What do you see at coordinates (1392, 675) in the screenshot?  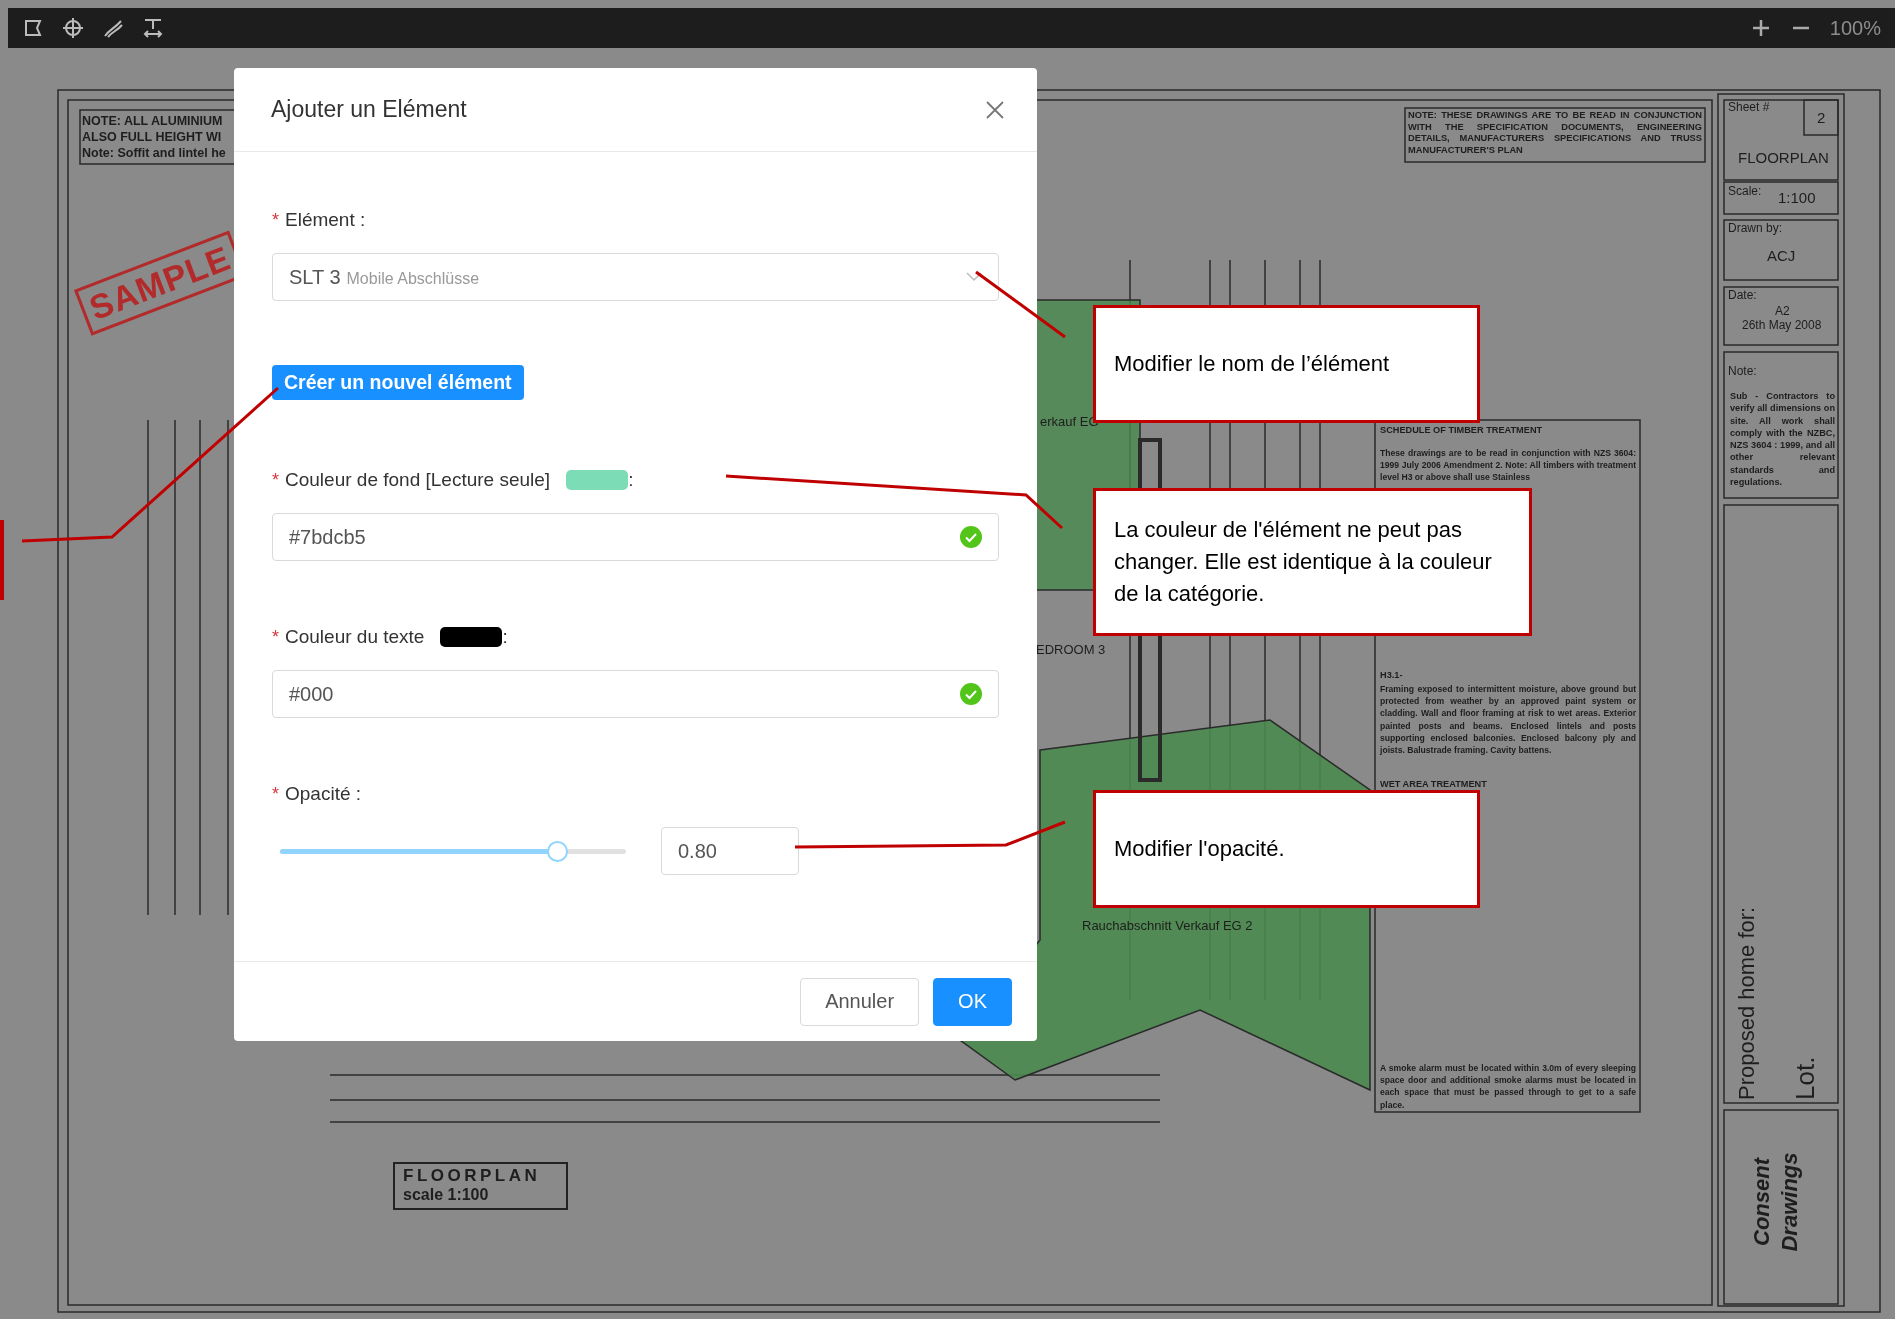 I see `schedule-heading: H3.1-` at bounding box center [1392, 675].